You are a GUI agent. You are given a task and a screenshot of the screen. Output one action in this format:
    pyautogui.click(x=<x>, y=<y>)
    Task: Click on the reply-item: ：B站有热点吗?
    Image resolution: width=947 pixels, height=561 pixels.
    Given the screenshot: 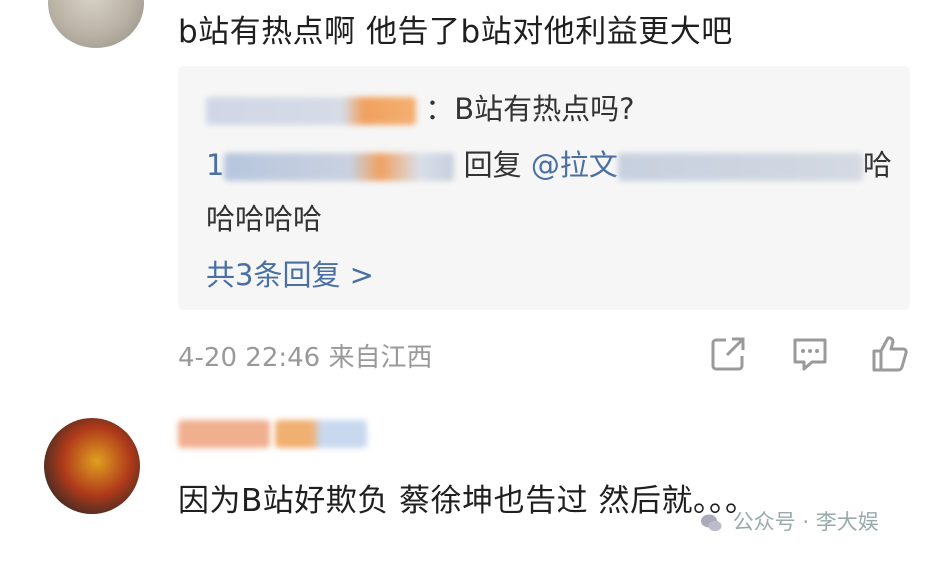 What is the action you would take?
    pyautogui.click(x=420, y=107)
    